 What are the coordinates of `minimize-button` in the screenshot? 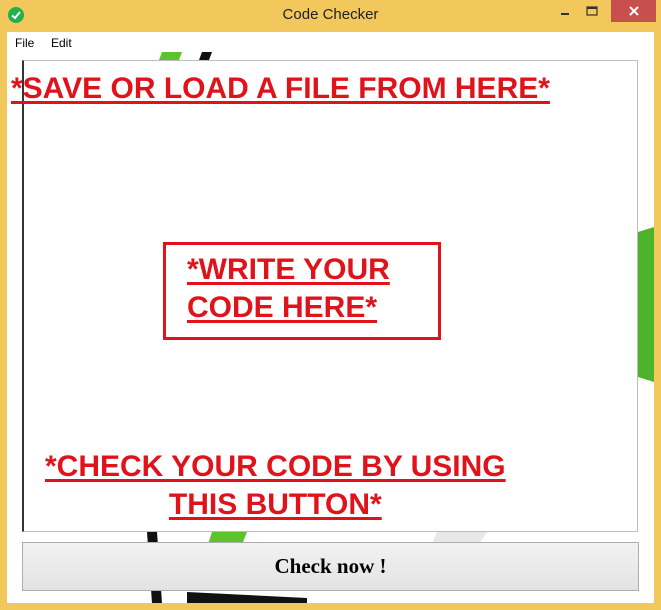 It's located at (565, 11).